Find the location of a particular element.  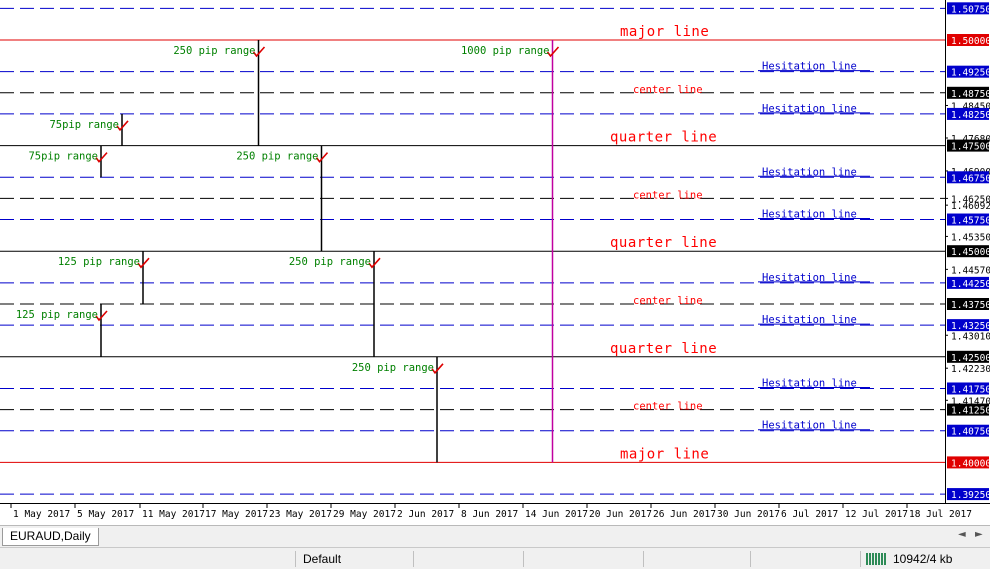

time-label: 17 May 2017 is located at coordinates (236, 514).